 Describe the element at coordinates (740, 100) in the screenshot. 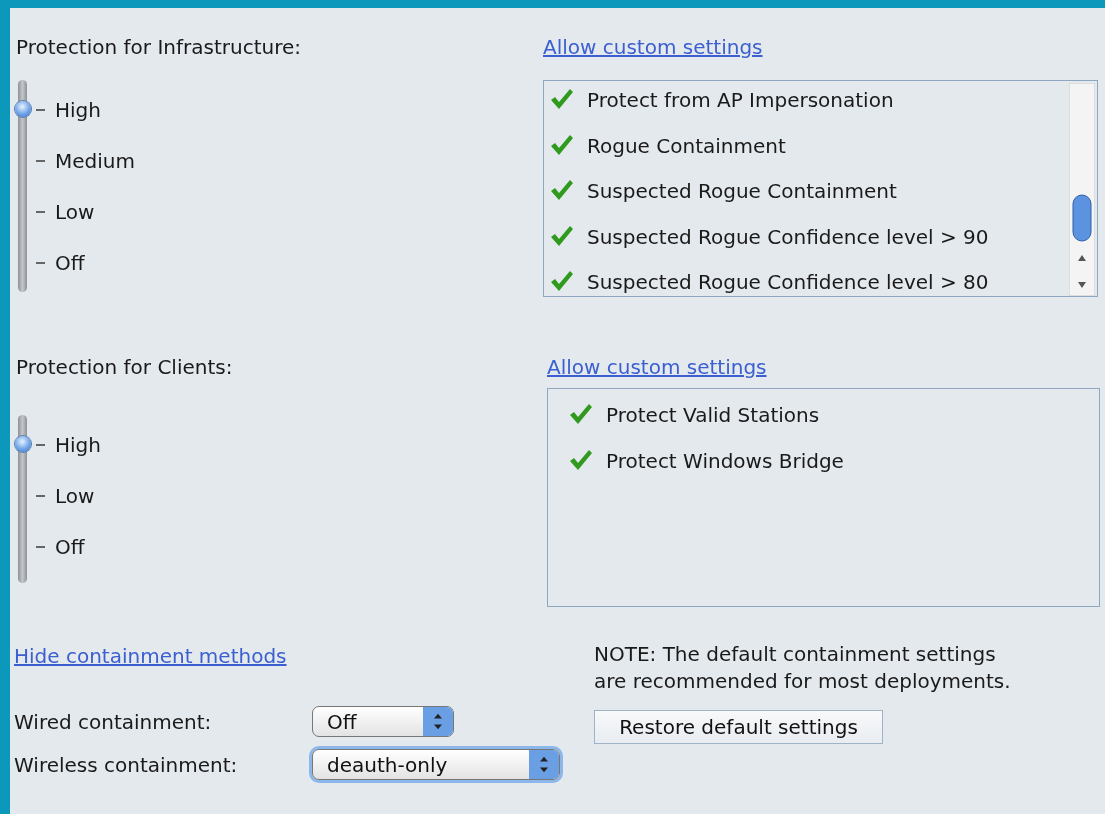

I see `setting-label: Protect from AP Impersonation` at that location.